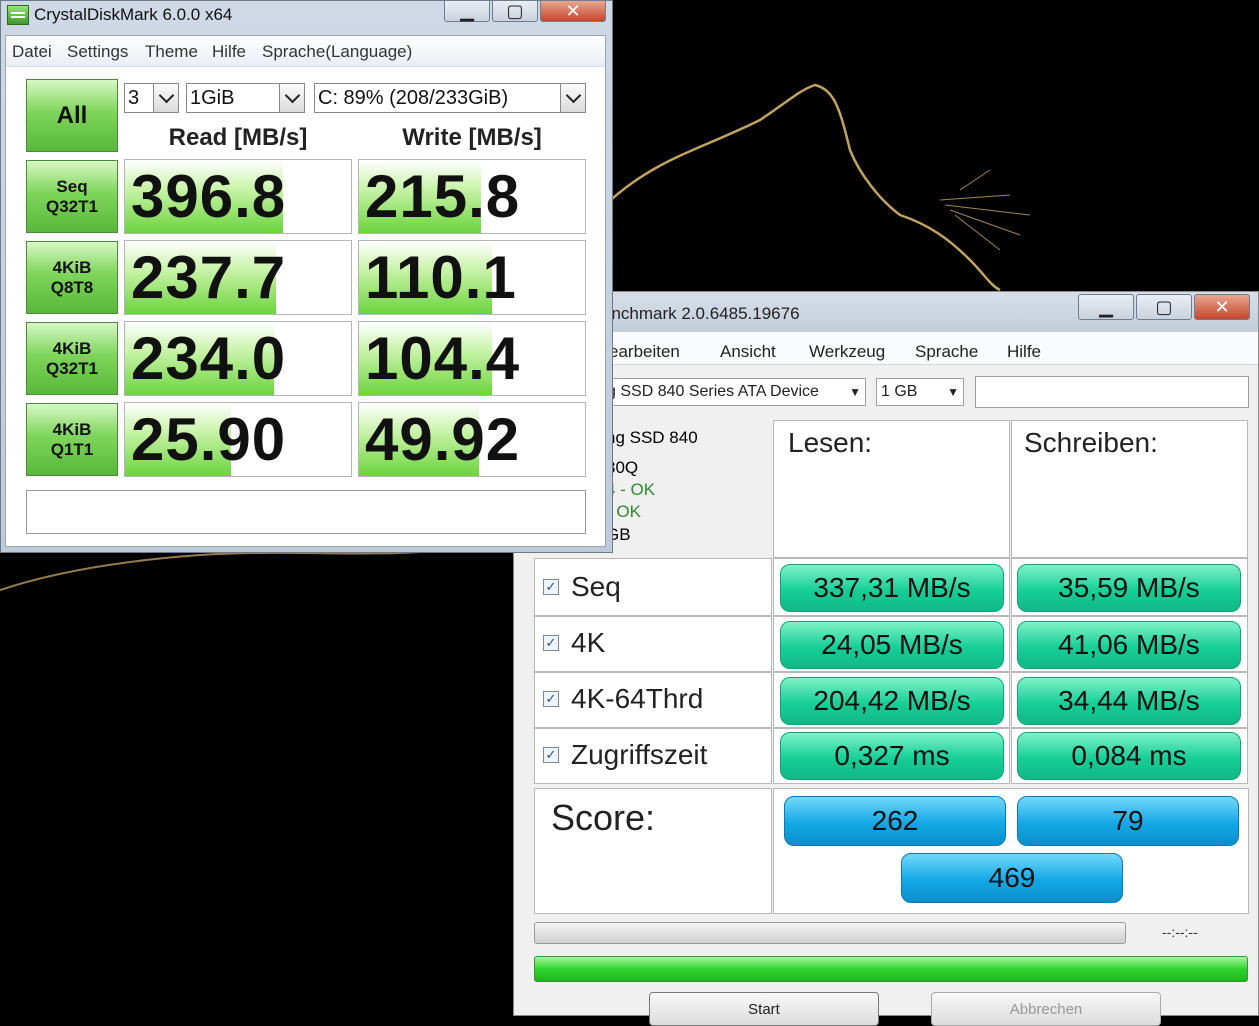  Describe the element at coordinates (238, 277) in the screenshot. I see `4kib-q8t8-read-result: 237.7` at that location.